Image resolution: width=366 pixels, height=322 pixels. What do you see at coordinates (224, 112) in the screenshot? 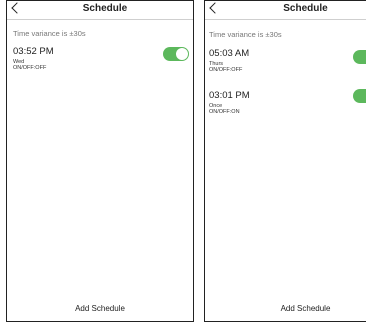
I see `schedule-state: ON/OFF:ON` at bounding box center [224, 112].